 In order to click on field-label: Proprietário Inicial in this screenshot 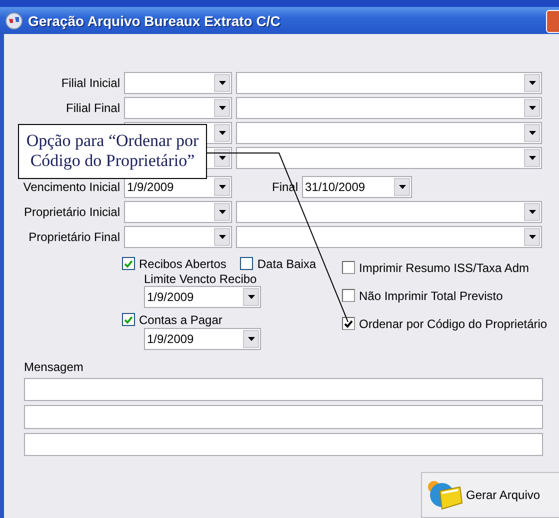, I will do `click(71, 212)`.